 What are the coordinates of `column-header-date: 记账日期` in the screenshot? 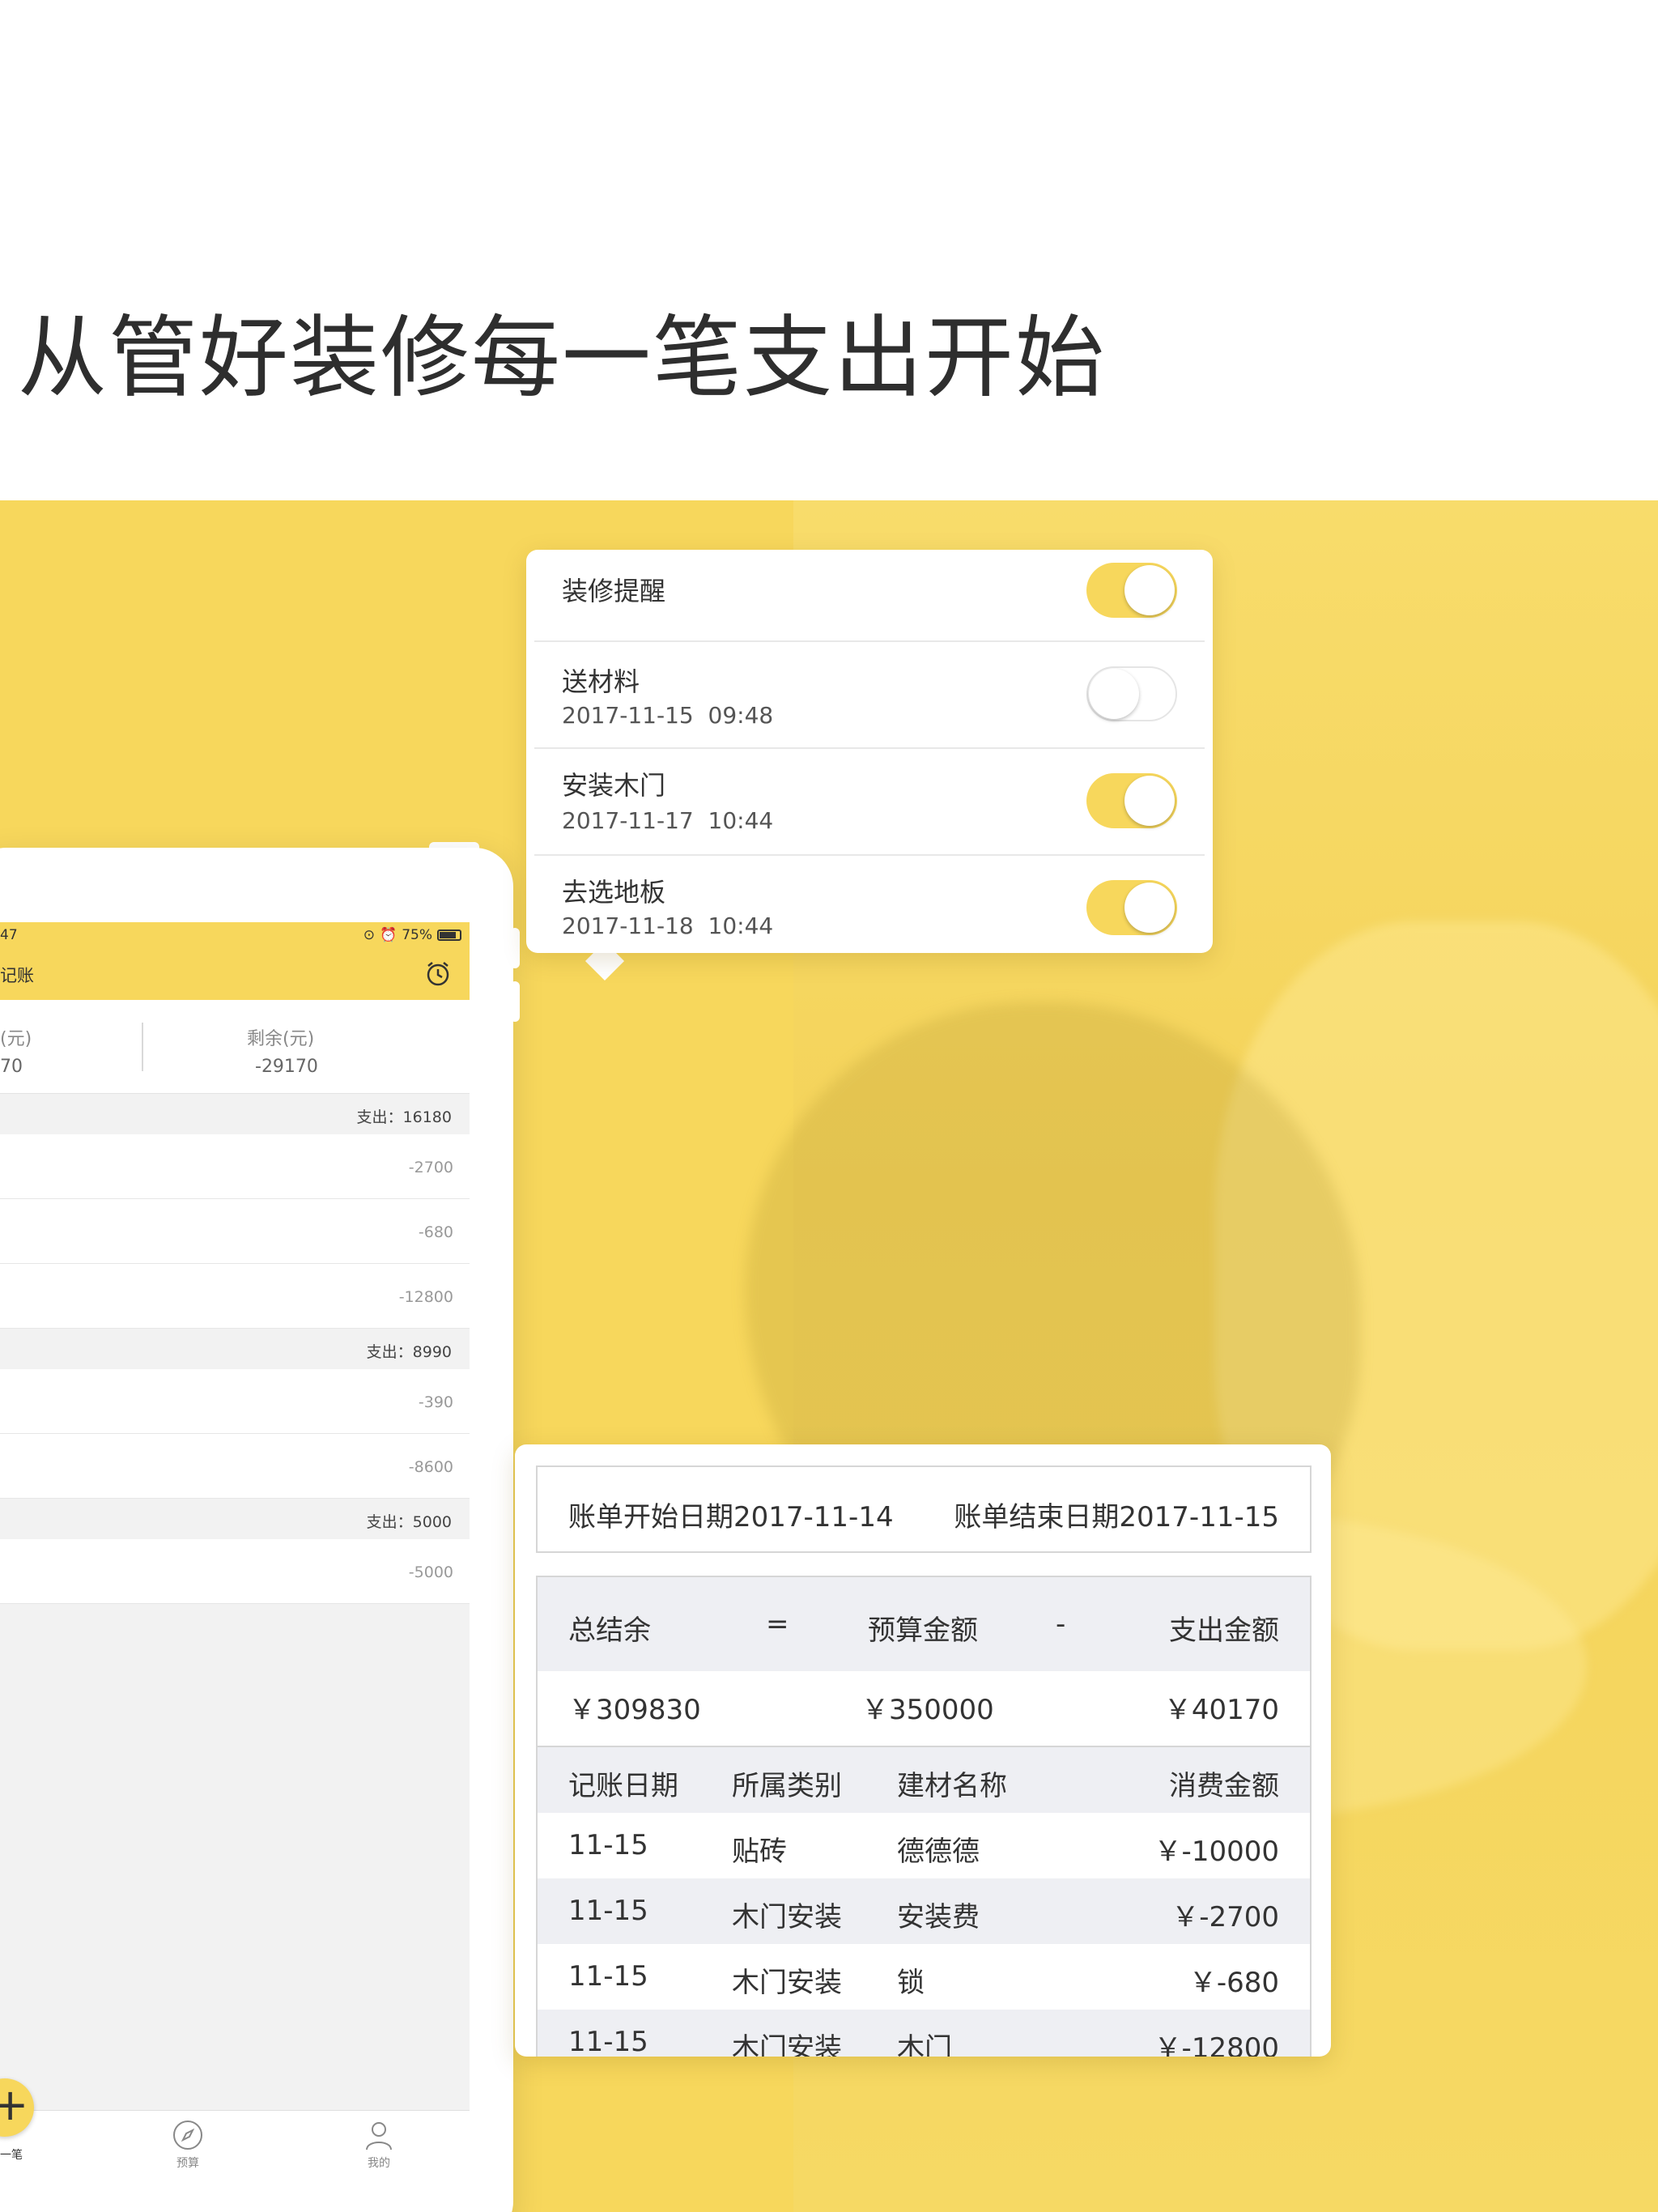 It's located at (623, 1786).